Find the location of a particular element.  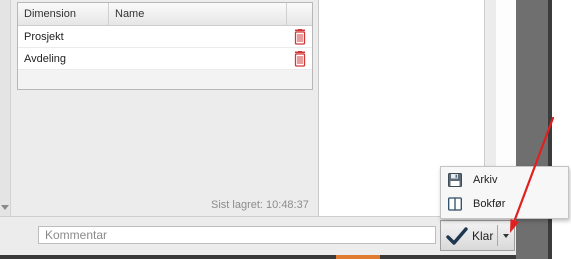

klar-dropdown-button is located at coordinates (506, 235).